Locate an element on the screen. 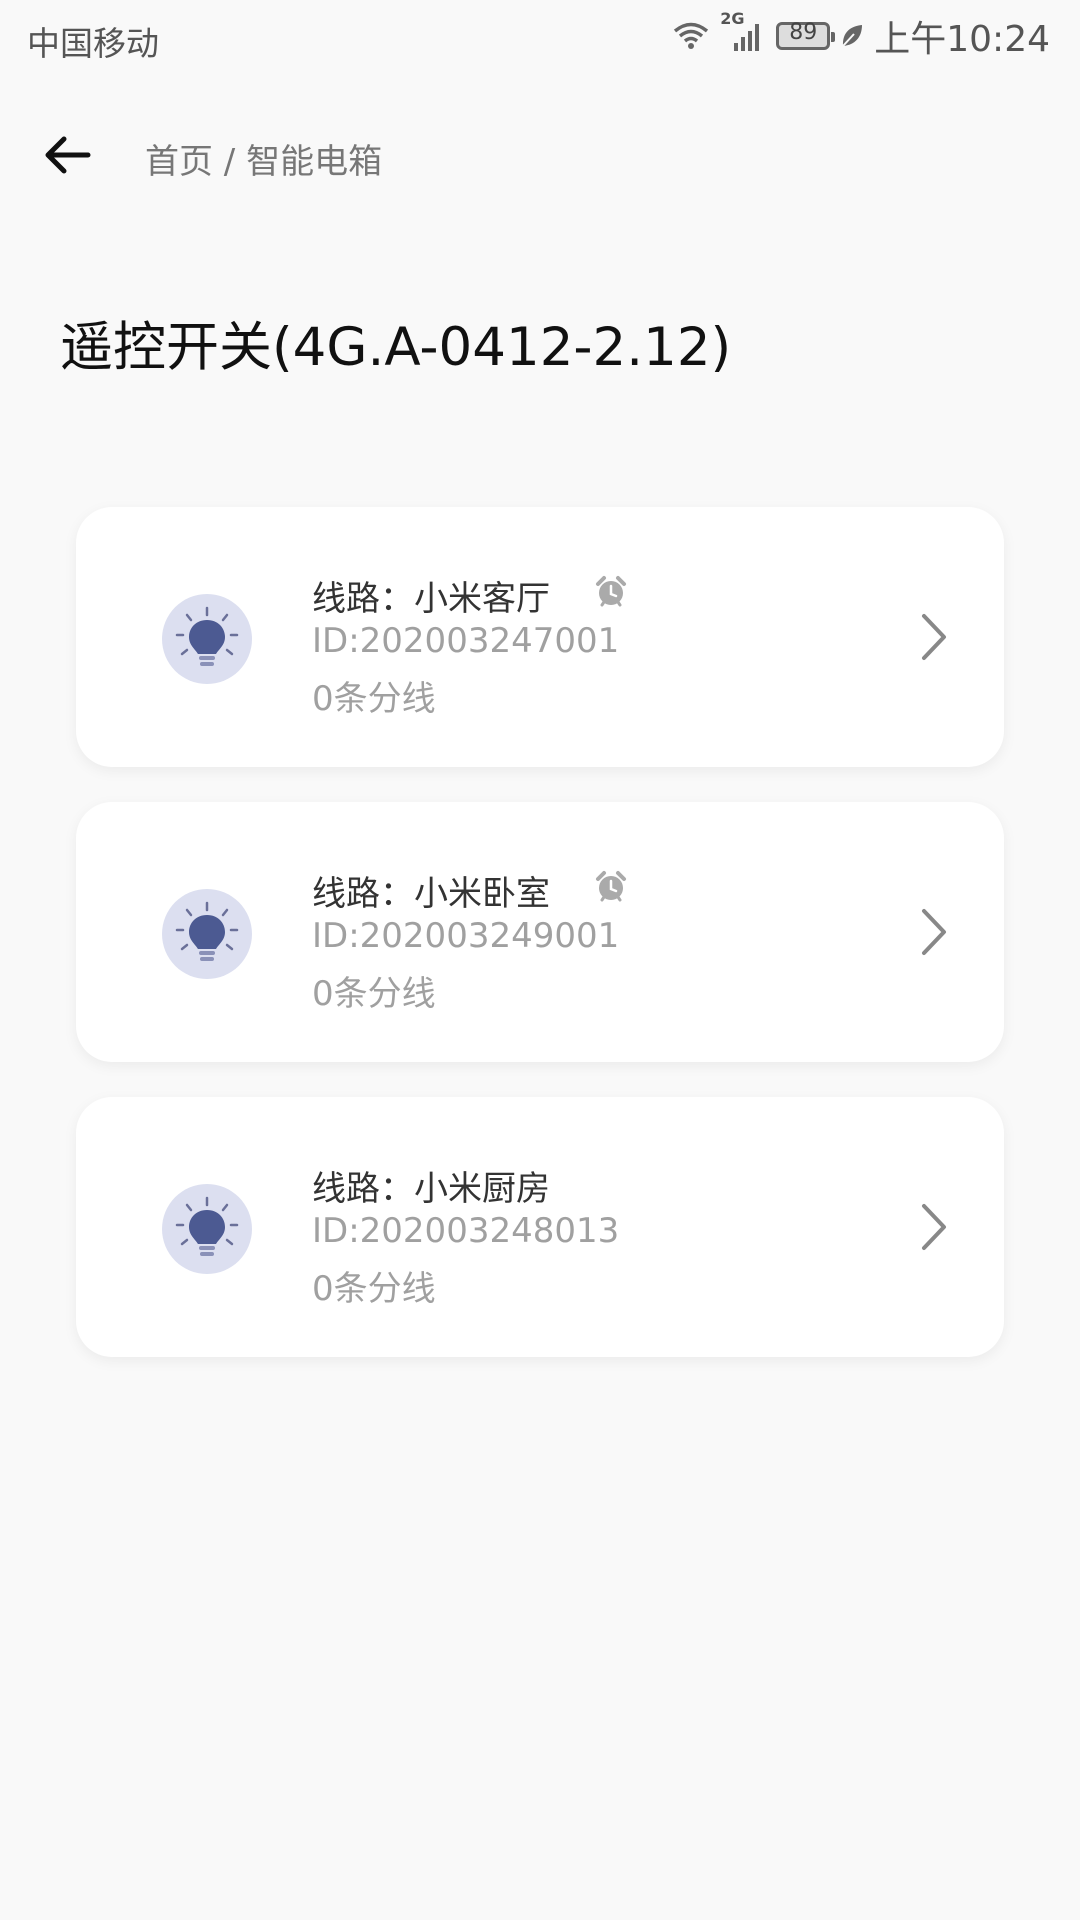 The image size is (1080, 1920). line-card: 线路：小米卧室 ID:202003249001 0条分线 is located at coordinates (540, 932).